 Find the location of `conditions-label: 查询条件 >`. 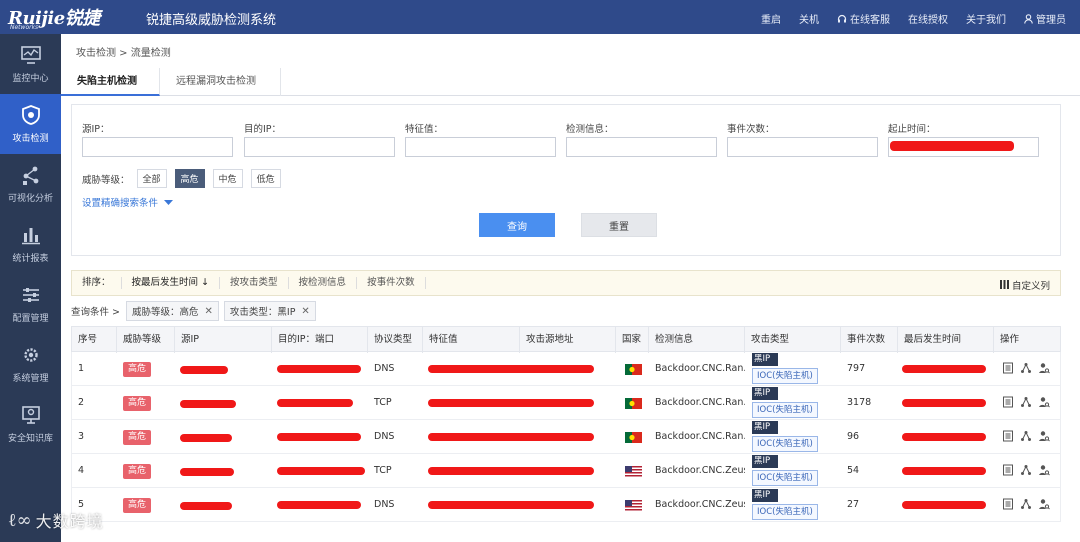

conditions-label: 查询条件 > is located at coordinates (95, 312).